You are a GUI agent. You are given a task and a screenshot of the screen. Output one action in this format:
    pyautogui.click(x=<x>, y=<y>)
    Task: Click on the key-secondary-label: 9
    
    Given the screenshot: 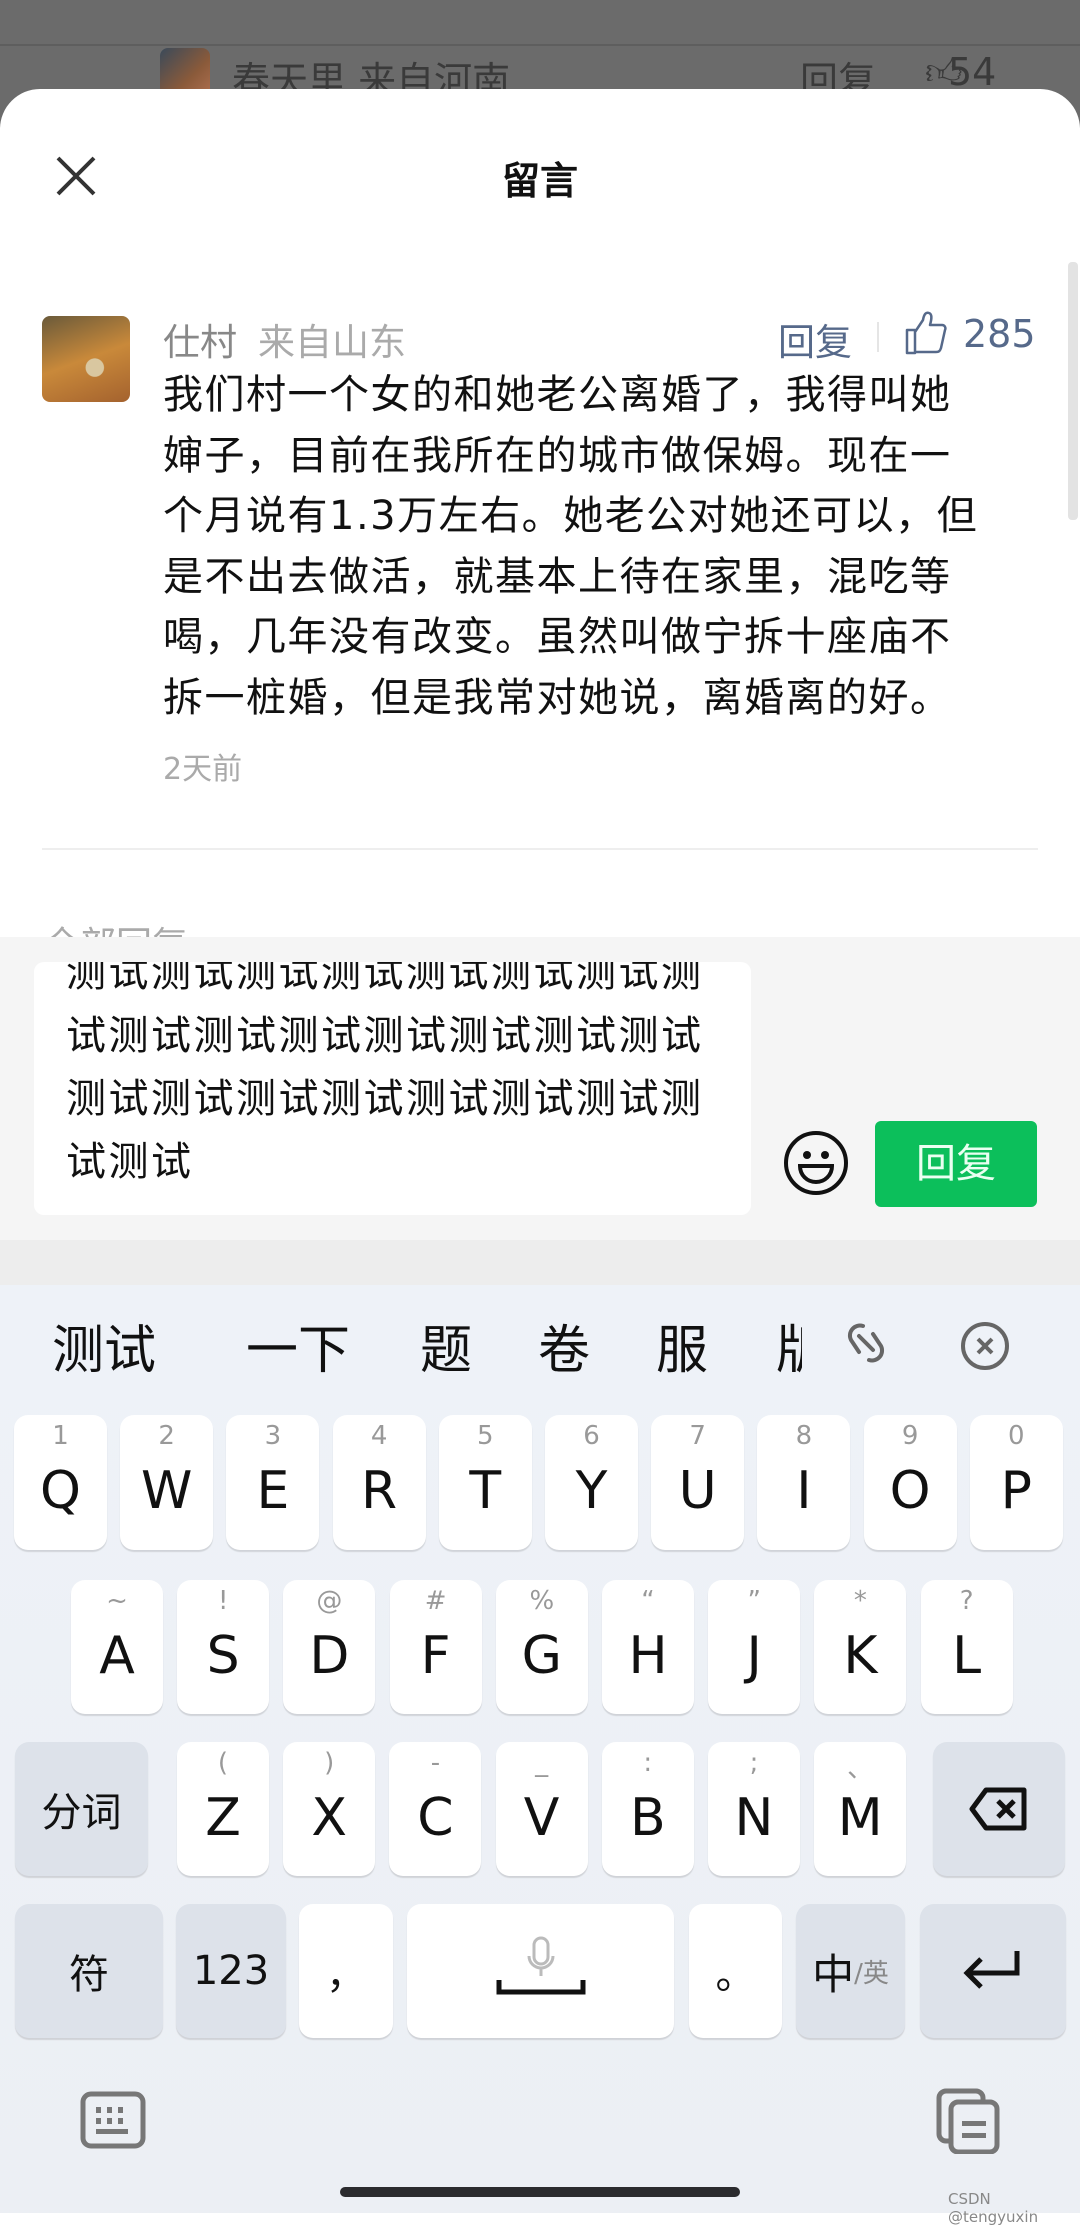 What is the action you would take?
    pyautogui.click(x=910, y=1436)
    